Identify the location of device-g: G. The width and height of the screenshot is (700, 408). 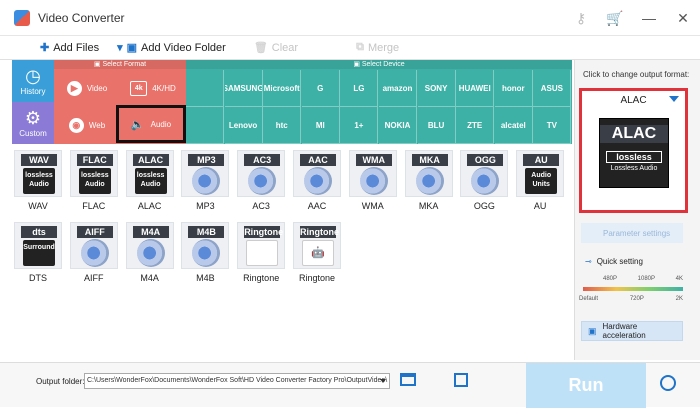
(320, 88).